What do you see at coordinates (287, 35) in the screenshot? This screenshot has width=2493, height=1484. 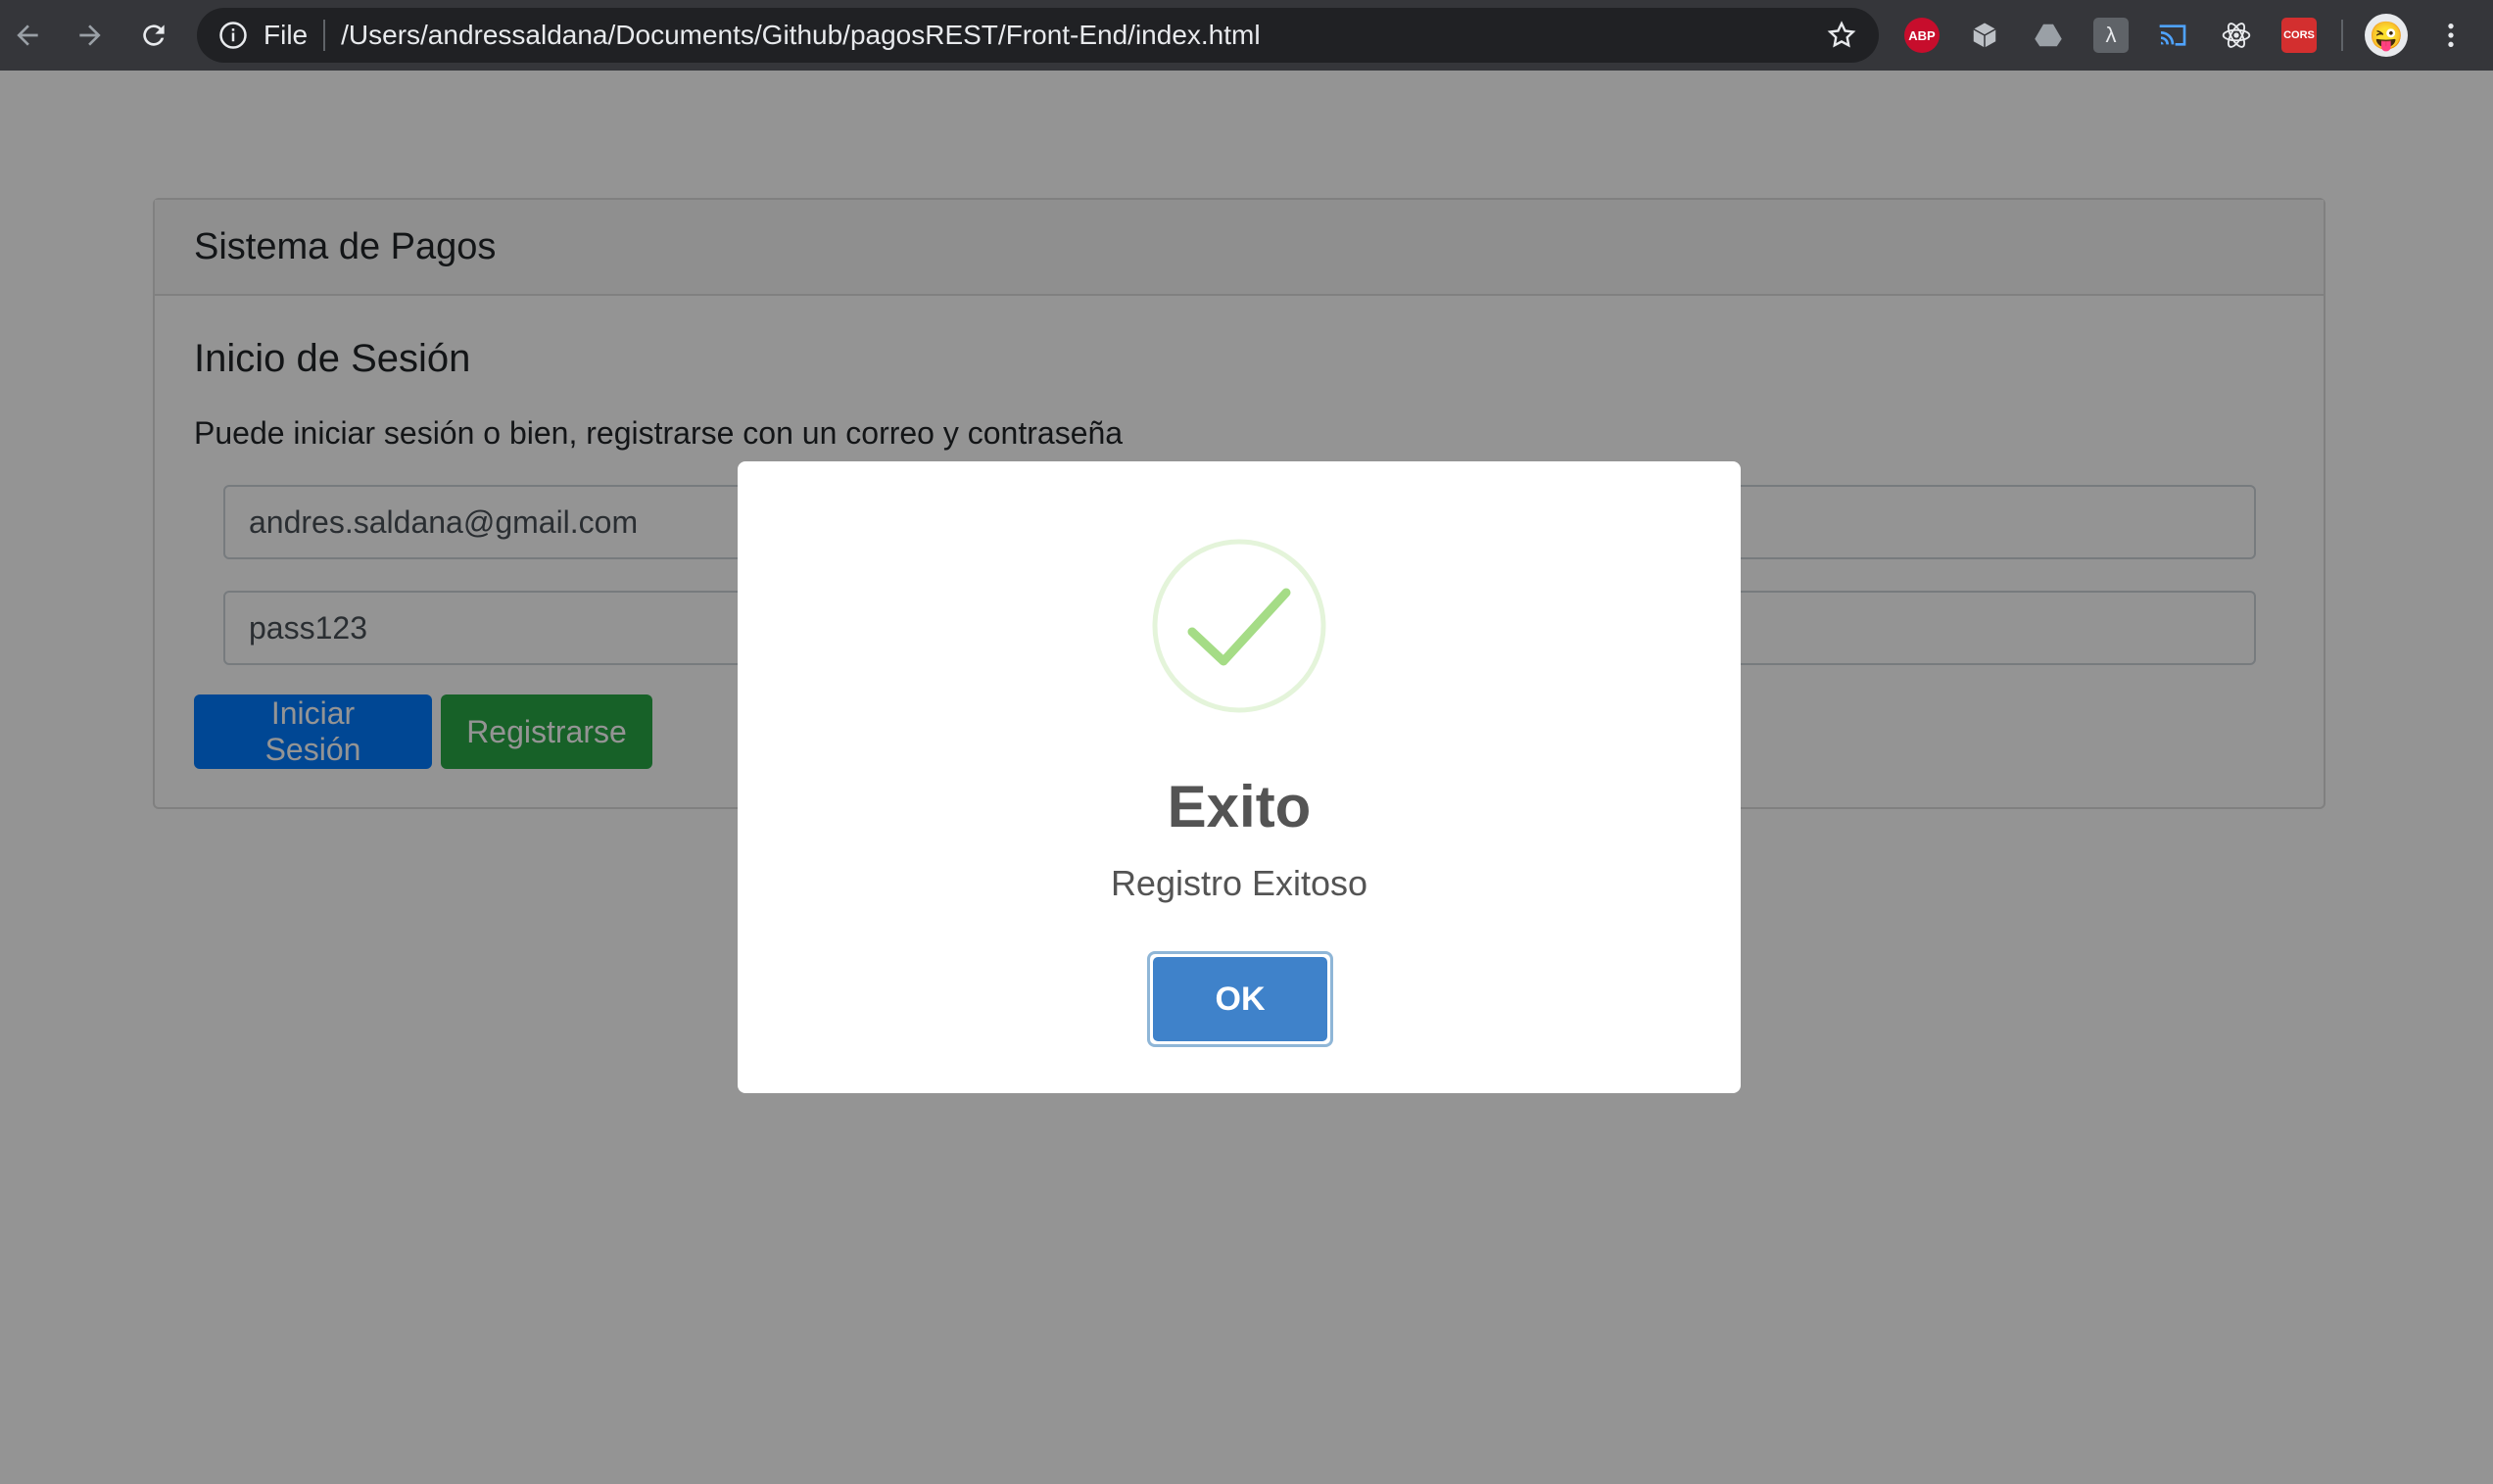 I see `url-scheme: File` at bounding box center [287, 35].